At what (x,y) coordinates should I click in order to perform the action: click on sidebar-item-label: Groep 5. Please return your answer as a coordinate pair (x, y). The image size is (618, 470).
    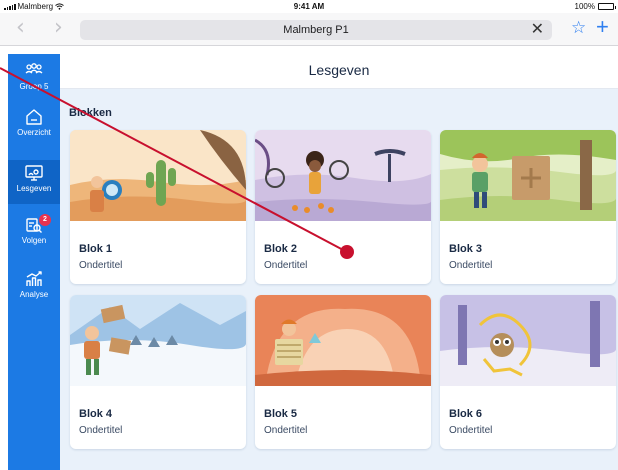
    Looking at the image, I should click on (34, 86).